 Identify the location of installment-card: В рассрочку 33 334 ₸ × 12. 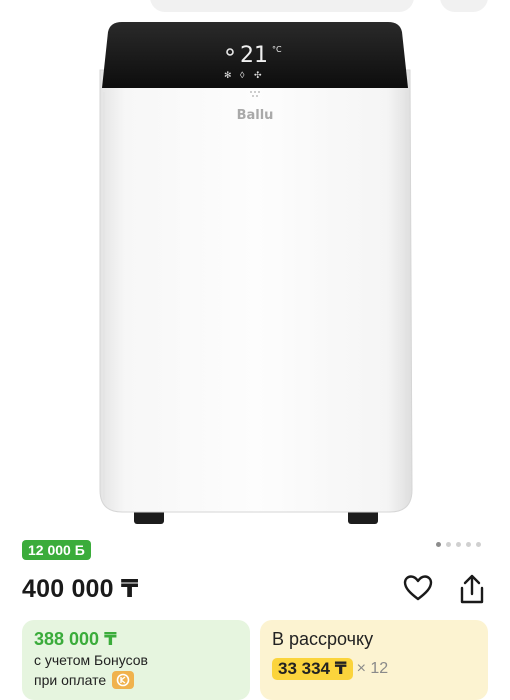
(374, 660).